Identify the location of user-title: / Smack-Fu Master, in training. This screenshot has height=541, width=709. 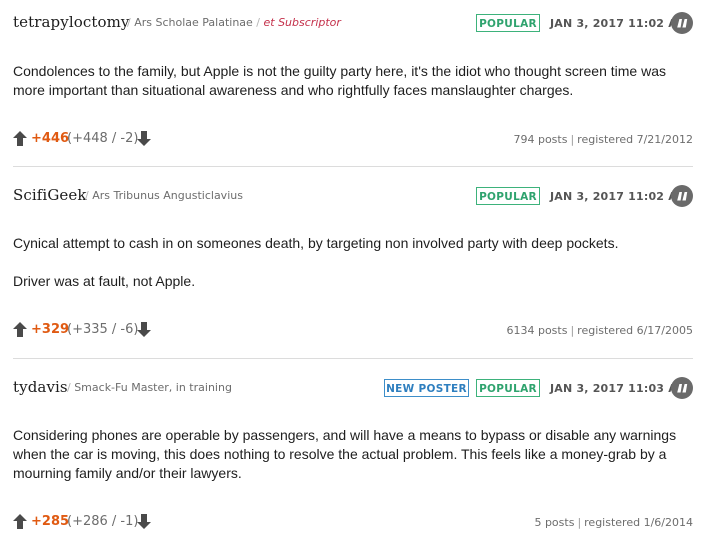
(149, 387).